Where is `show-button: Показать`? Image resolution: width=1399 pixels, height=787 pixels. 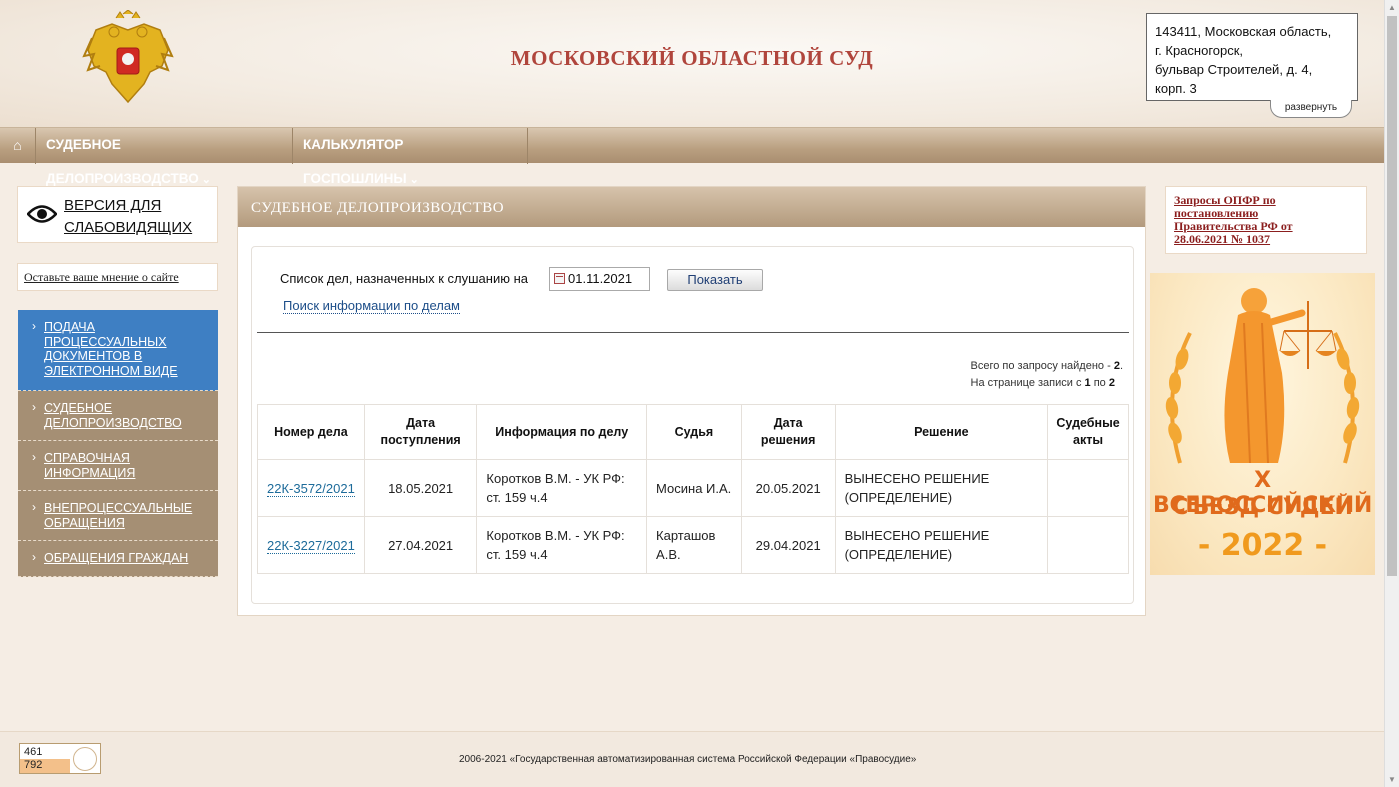 show-button: Показать is located at coordinates (715, 280).